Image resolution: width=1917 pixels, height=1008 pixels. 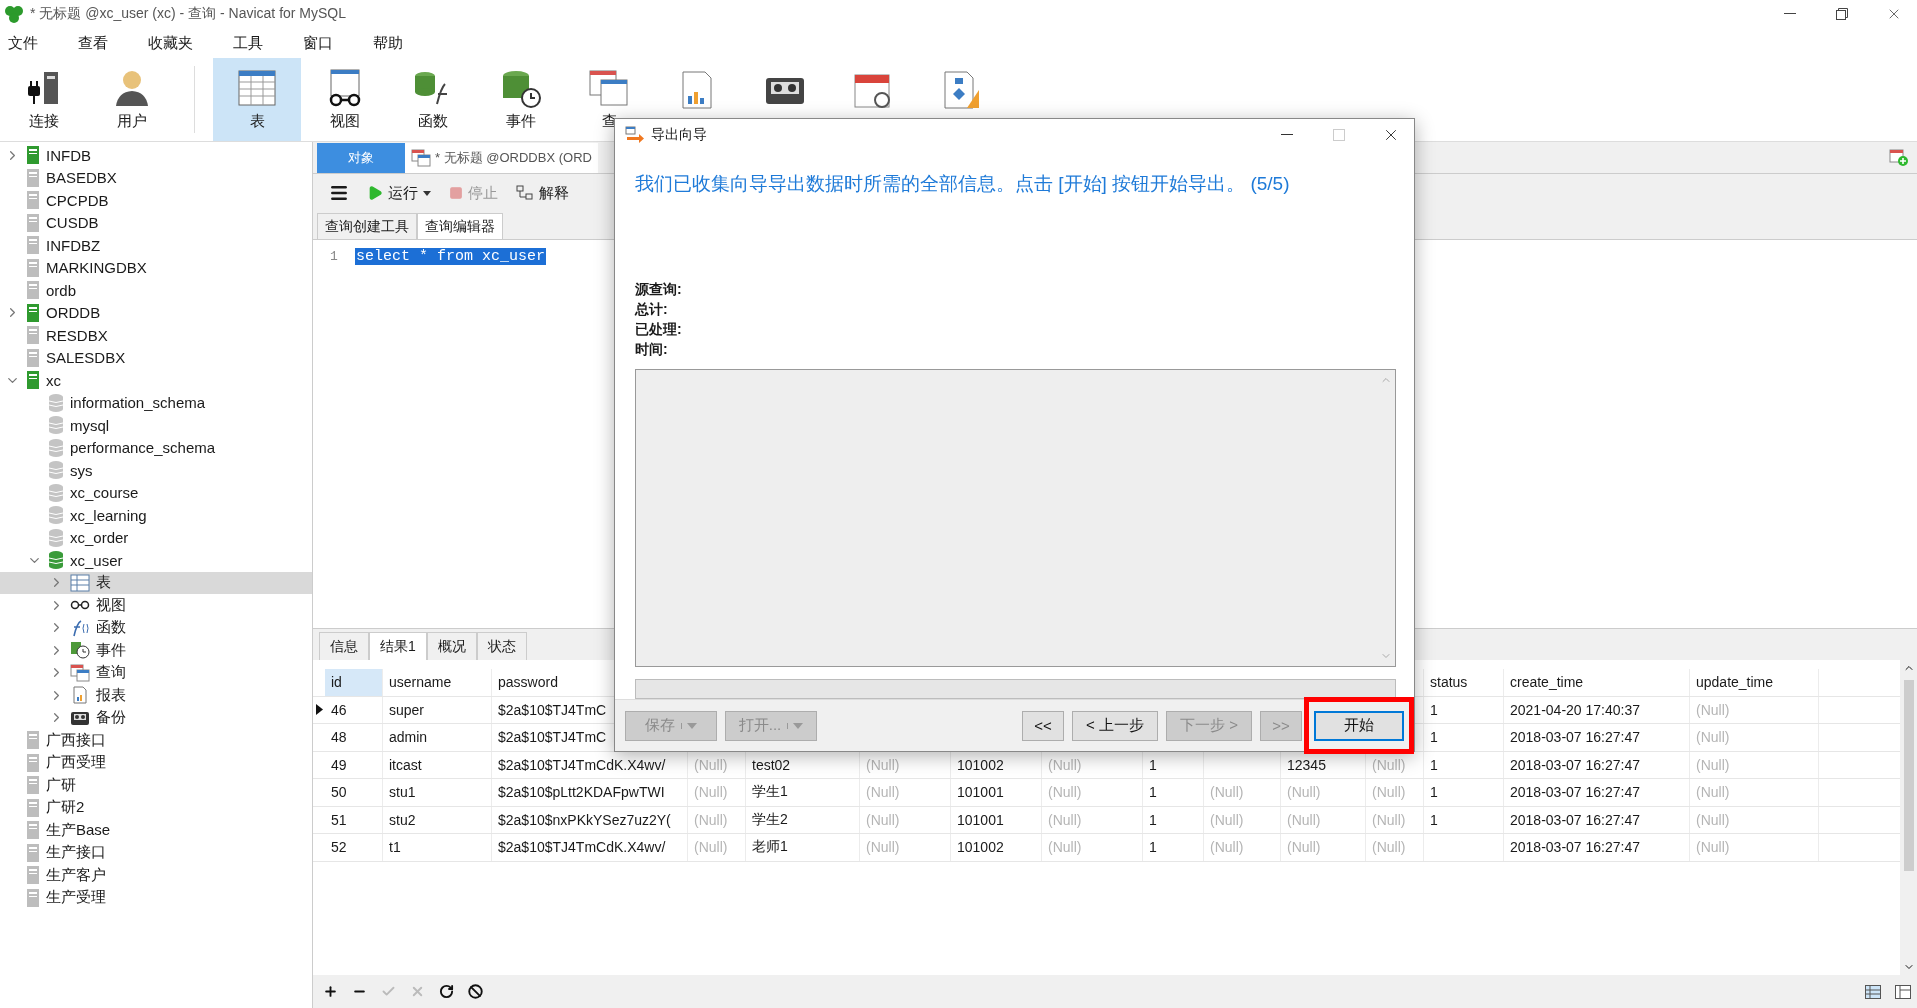 What do you see at coordinates (156, 627) in the screenshot?
I see `tree-item: 函数` at bounding box center [156, 627].